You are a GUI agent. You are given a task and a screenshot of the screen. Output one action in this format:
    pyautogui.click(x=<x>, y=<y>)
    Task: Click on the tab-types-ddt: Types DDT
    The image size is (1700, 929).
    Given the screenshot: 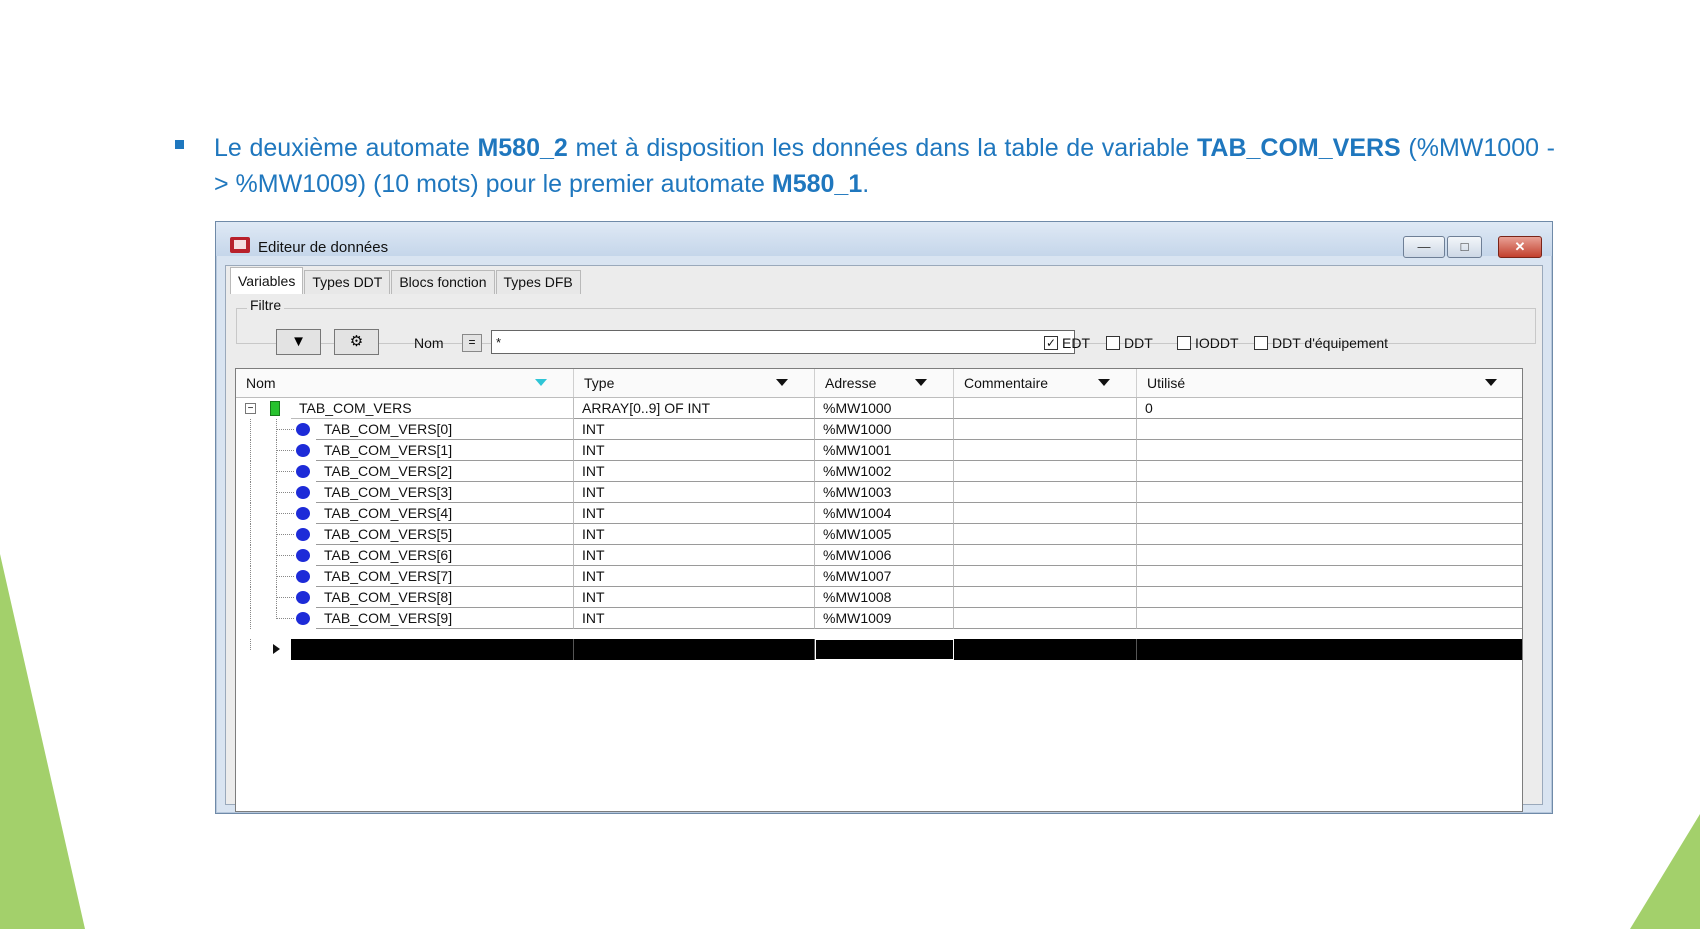 What is the action you would take?
    pyautogui.click(x=347, y=282)
    